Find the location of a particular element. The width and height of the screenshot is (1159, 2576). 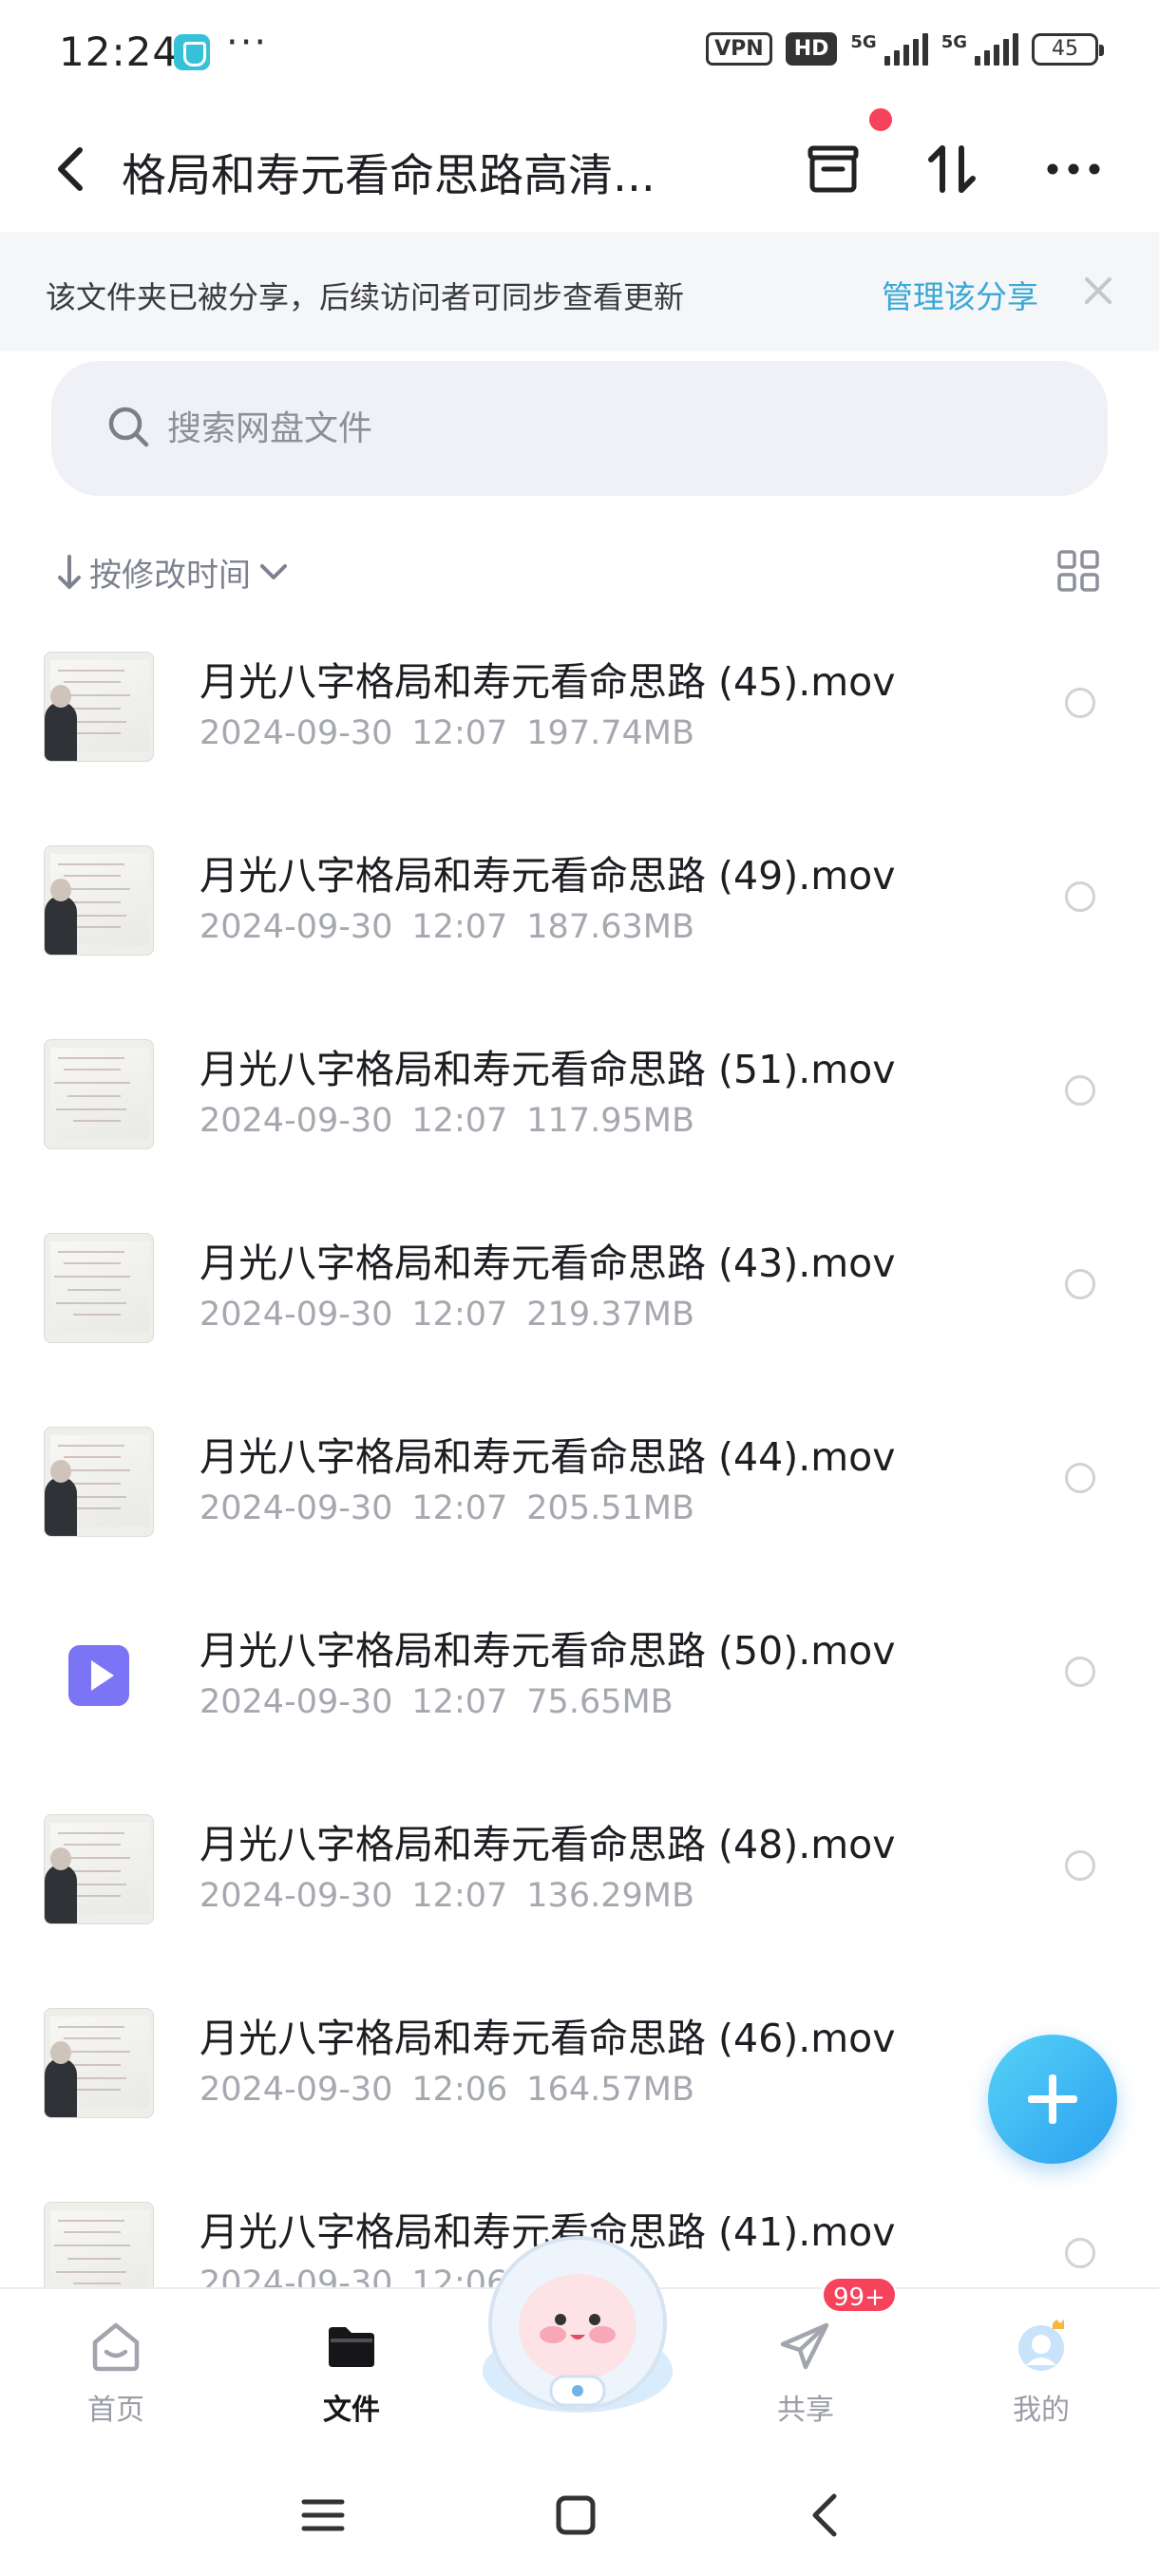

file-name: 月光八字格局和寿元看命思路 (49).mov is located at coordinates (548, 876).